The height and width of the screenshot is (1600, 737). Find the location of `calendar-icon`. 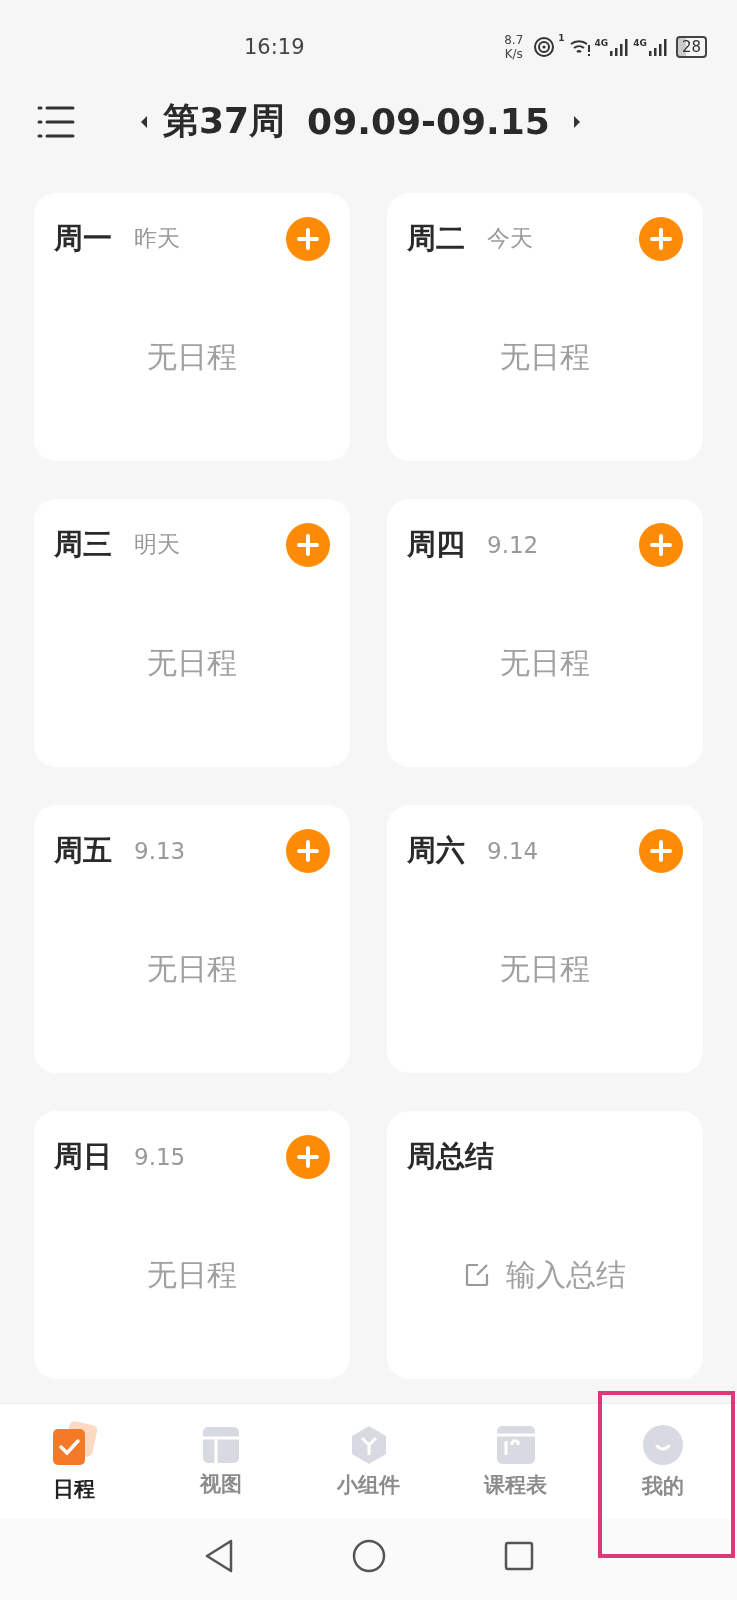

calendar-icon is located at coordinates (515, 1444).